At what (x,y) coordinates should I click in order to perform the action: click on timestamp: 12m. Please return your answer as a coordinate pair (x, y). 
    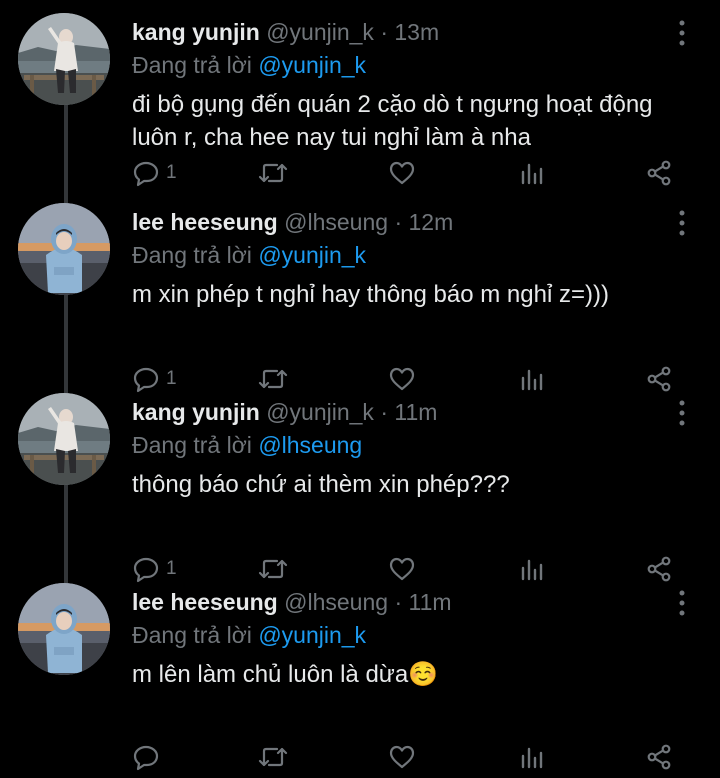
    Looking at the image, I should click on (431, 222).